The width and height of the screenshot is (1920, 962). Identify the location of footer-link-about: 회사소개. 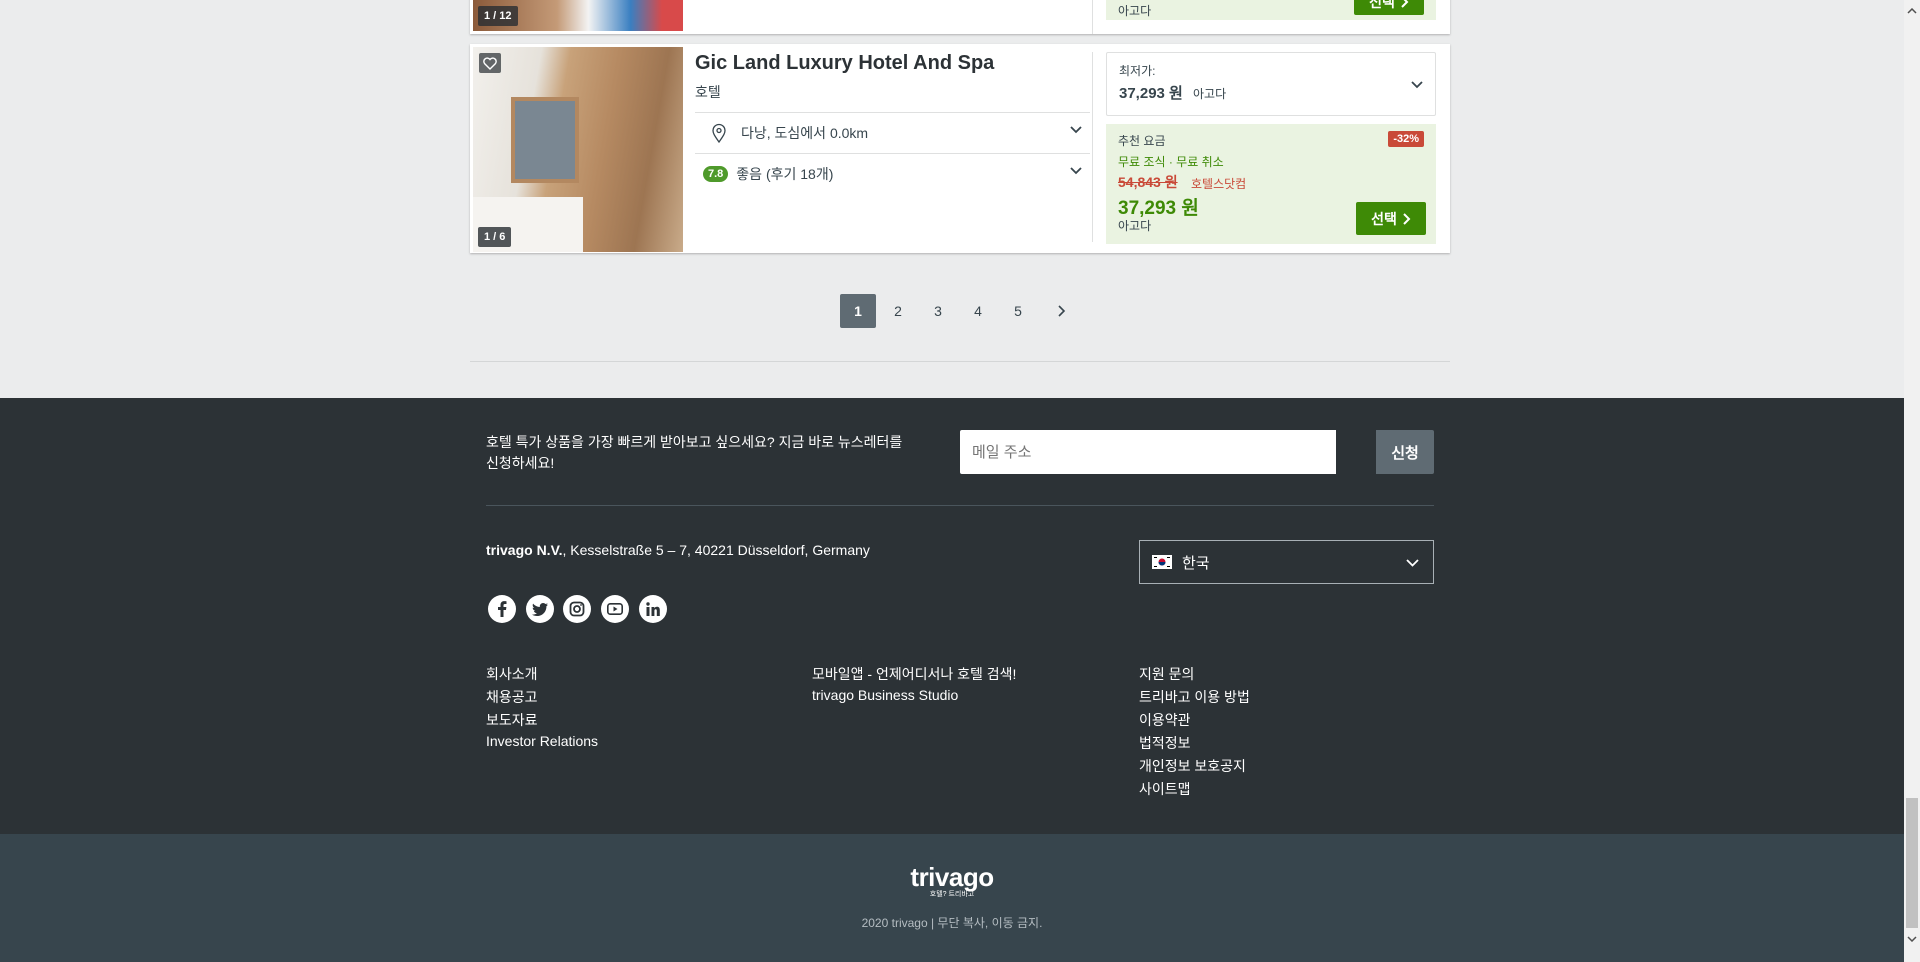
(512, 674).